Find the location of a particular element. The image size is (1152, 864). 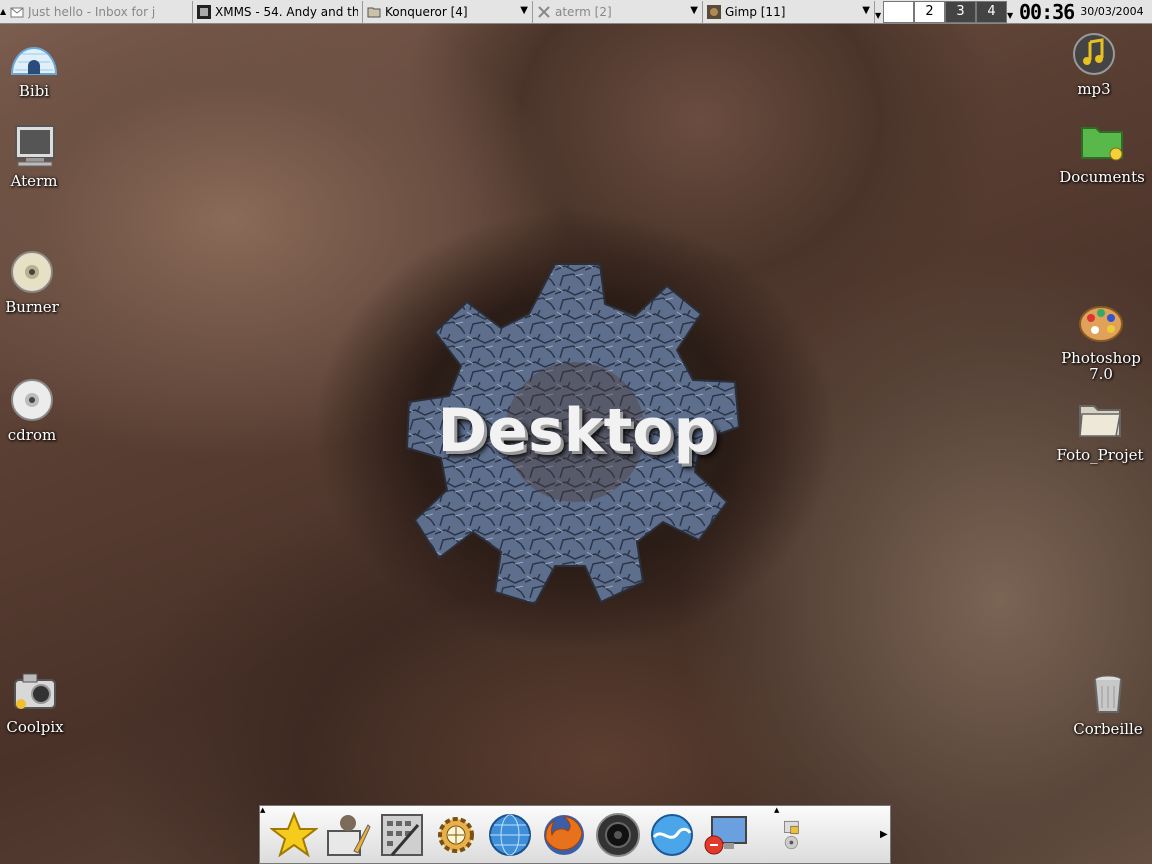

desktop-icon-documents: Documents is located at coordinates (1102, 152).